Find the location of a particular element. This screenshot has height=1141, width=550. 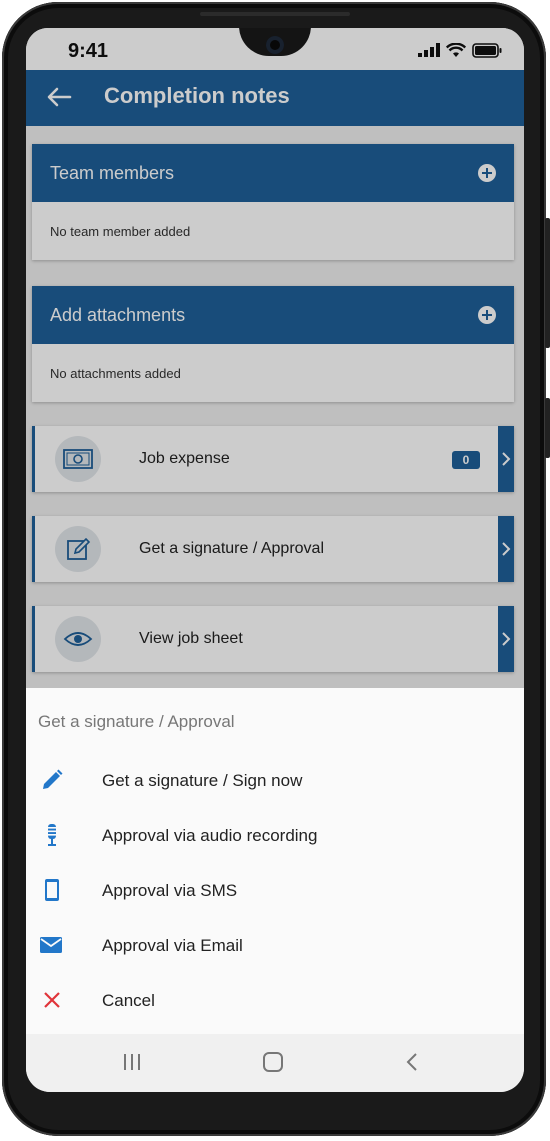

option-audio-recording: Approval via audio recording is located at coordinates (275, 835).